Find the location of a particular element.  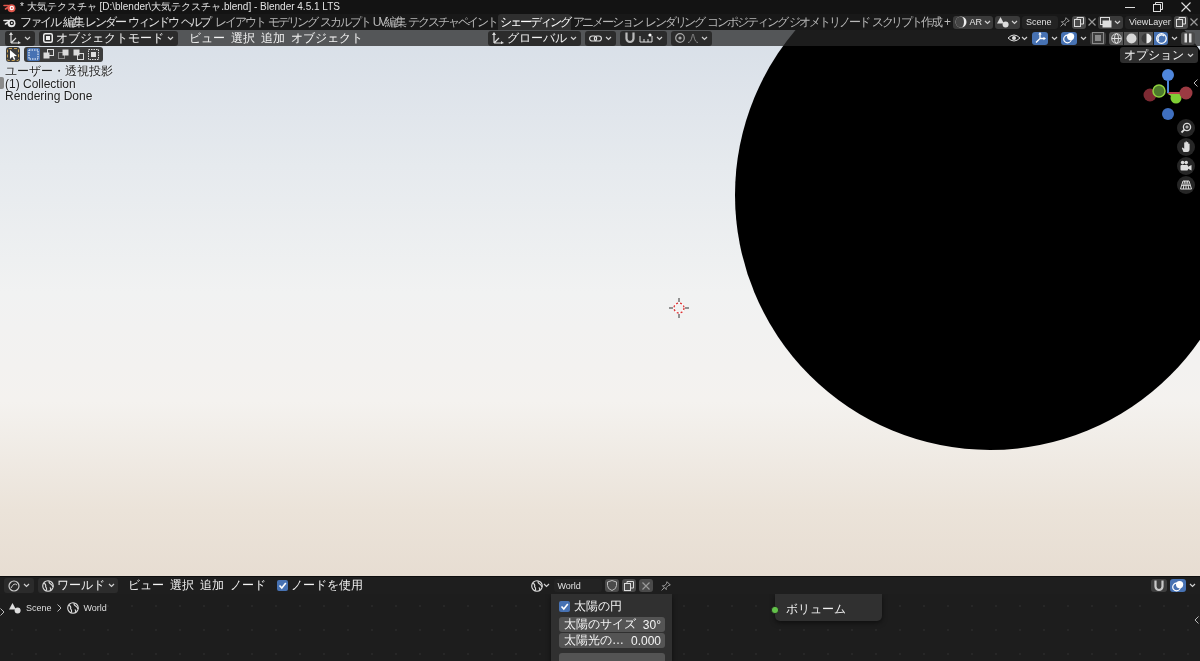

menu-item: ウィンドウ is located at coordinates (152, 22).